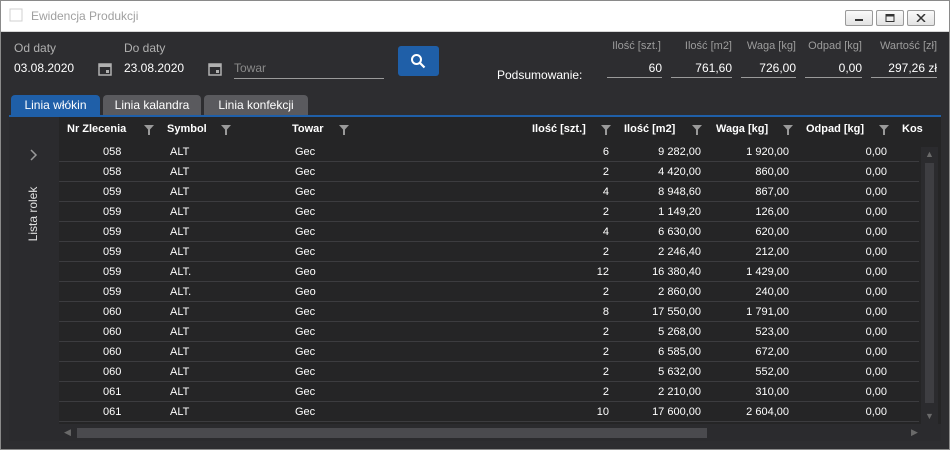  Describe the element at coordinates (96, 129) in the screenshot. I see `column-header-order: Nr Zlecenia` at that location.